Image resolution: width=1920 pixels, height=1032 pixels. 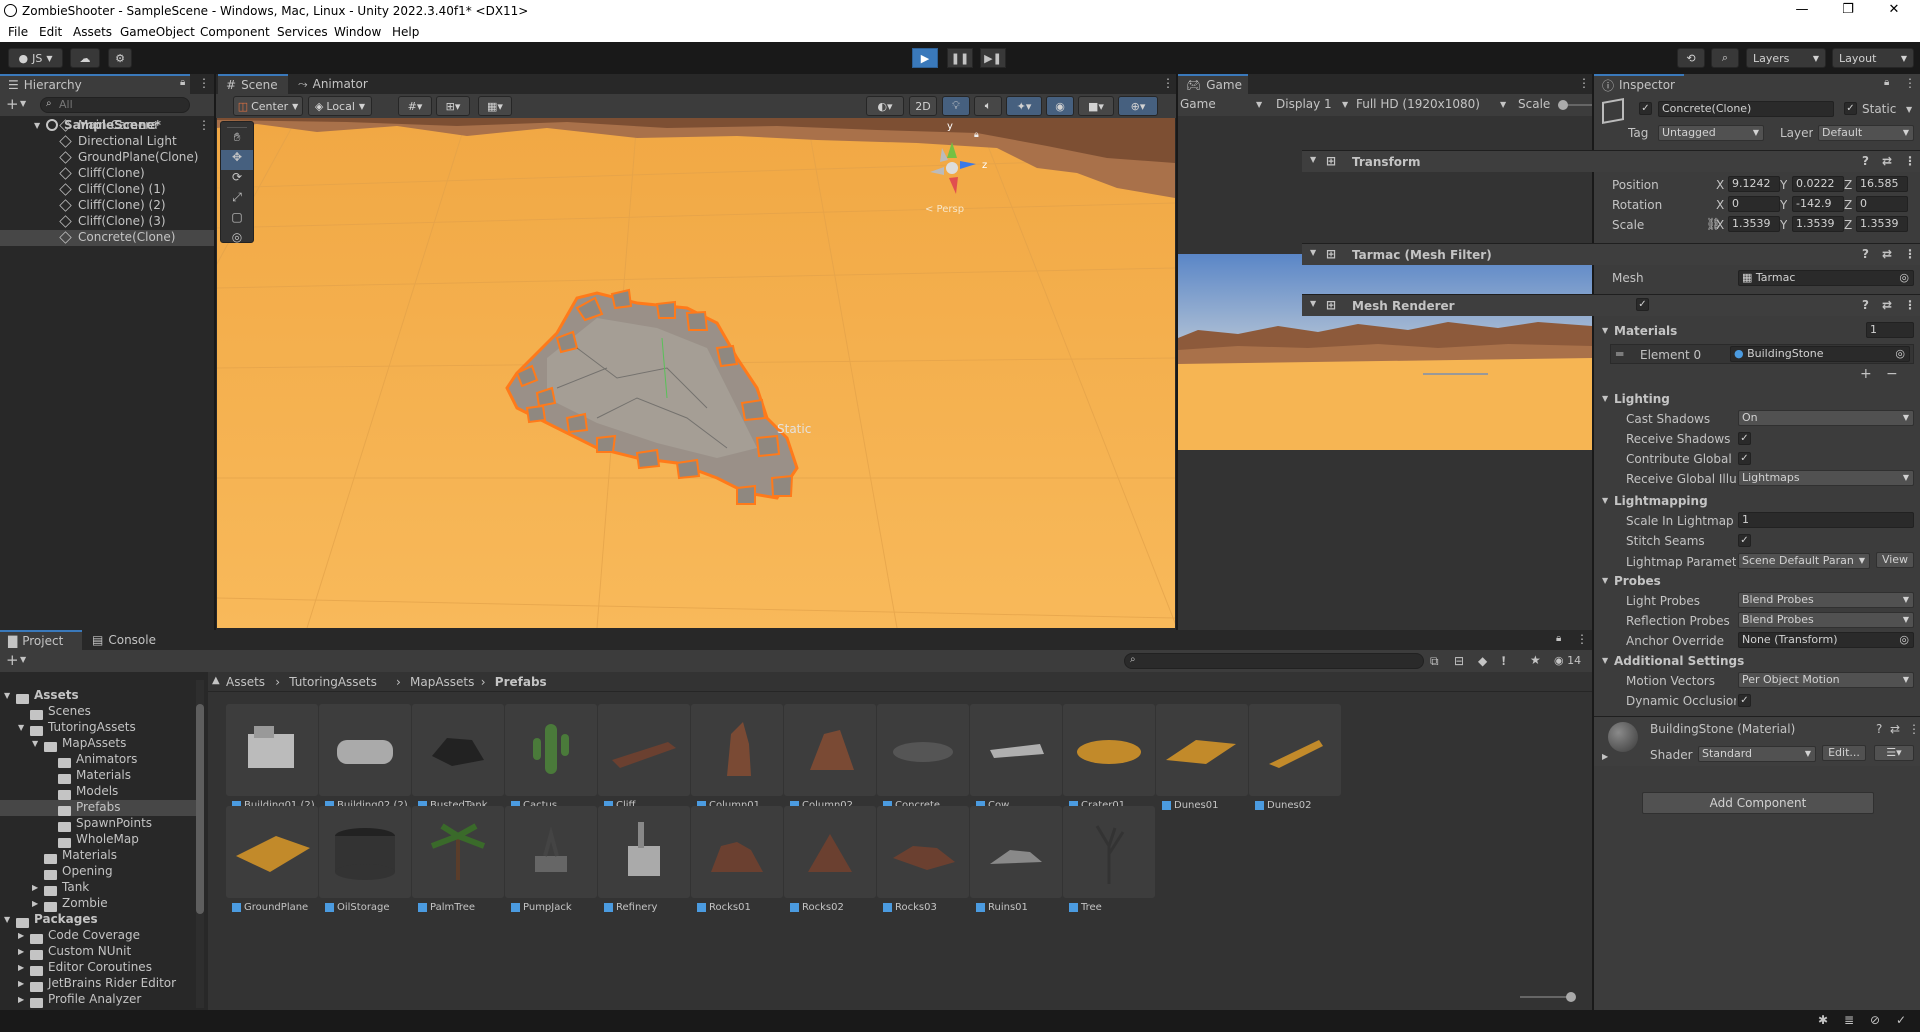 I want to click on asset-item: Rocks01, so click(x=737, y=862).